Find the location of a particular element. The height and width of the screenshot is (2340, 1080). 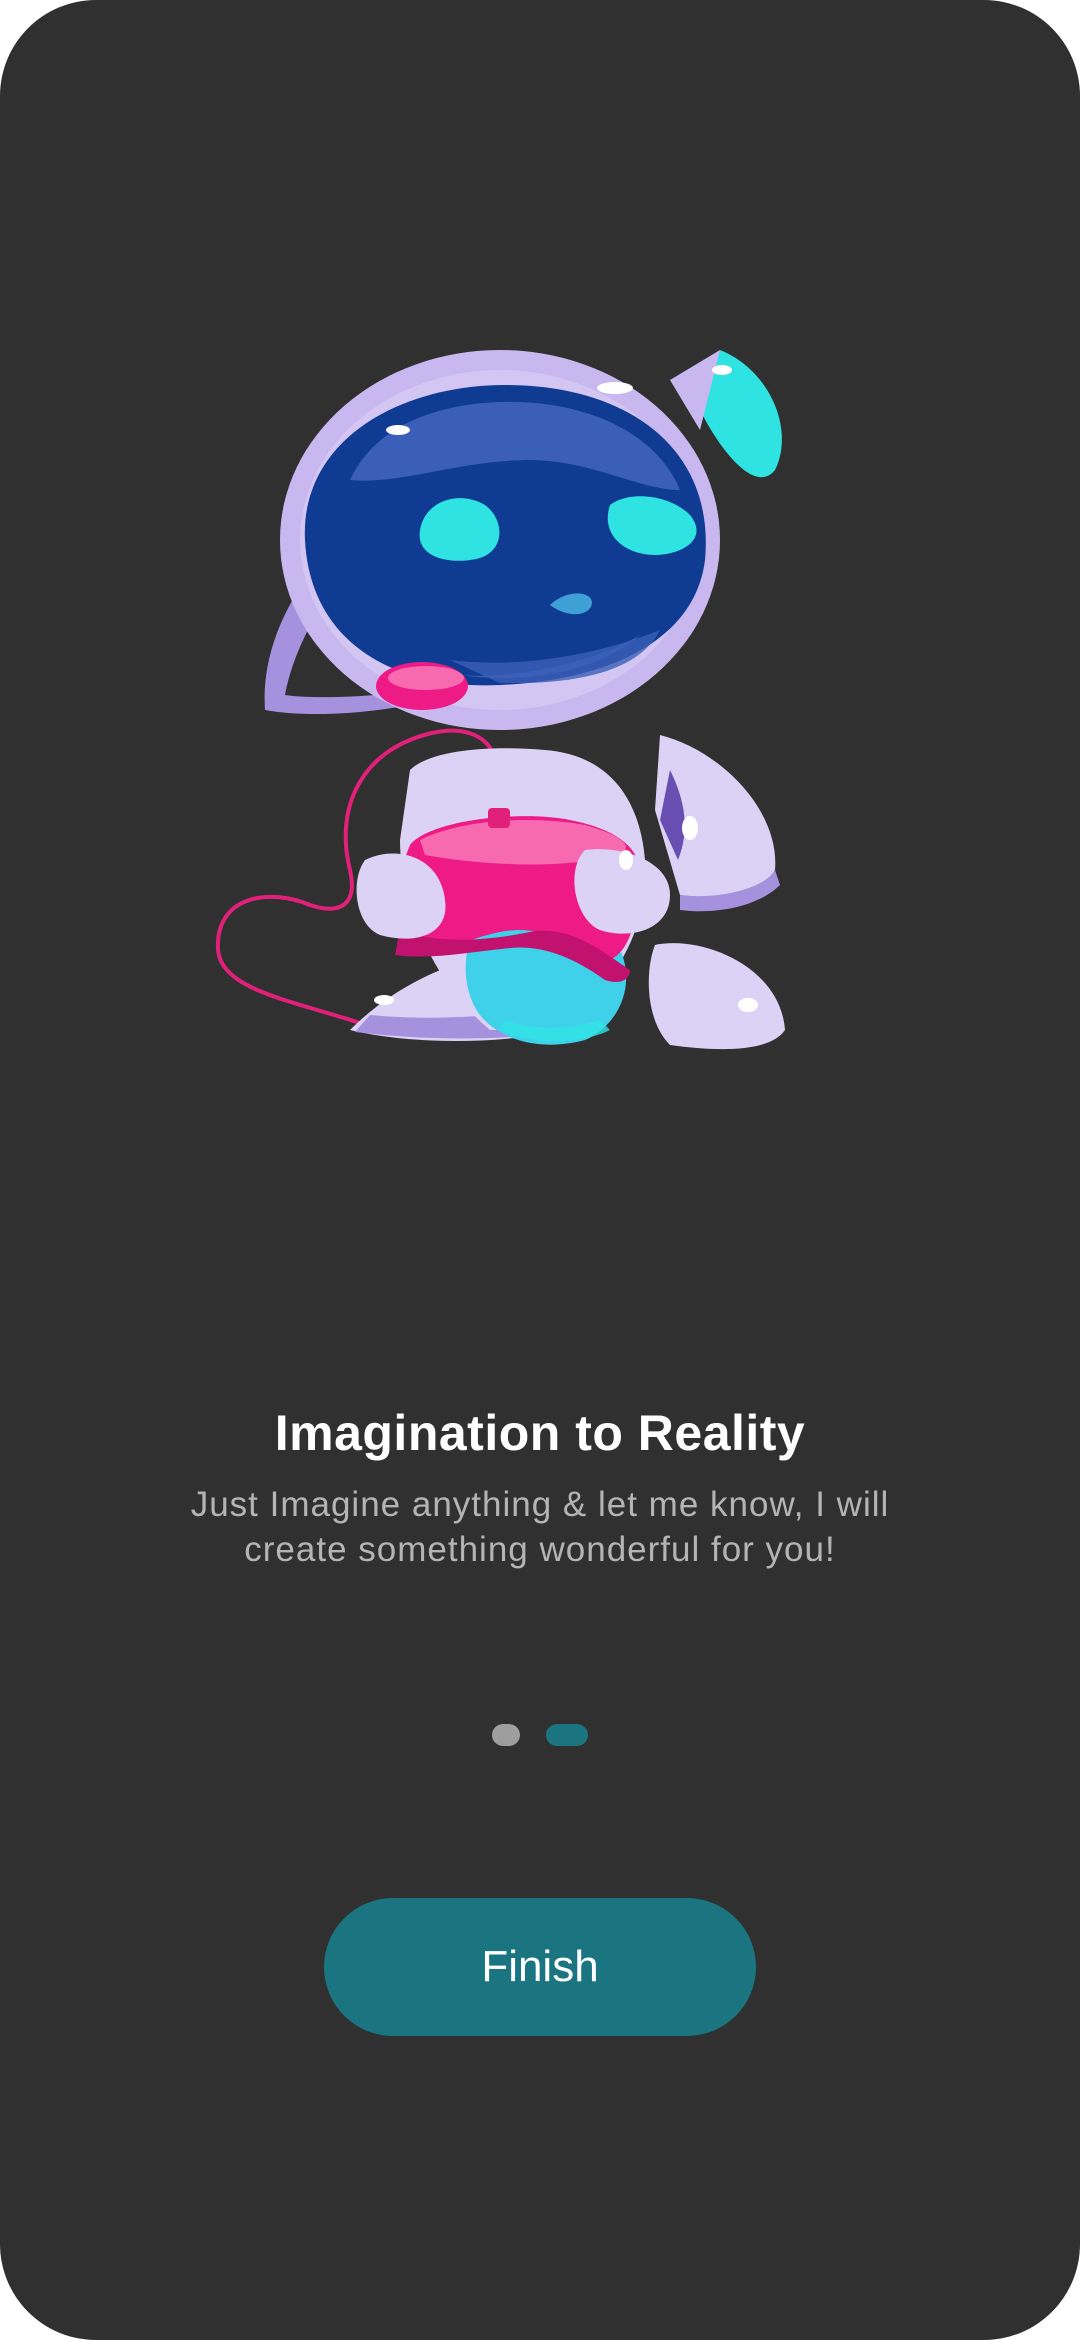

finish-button: Finish is located at coordinates (540, 1967).